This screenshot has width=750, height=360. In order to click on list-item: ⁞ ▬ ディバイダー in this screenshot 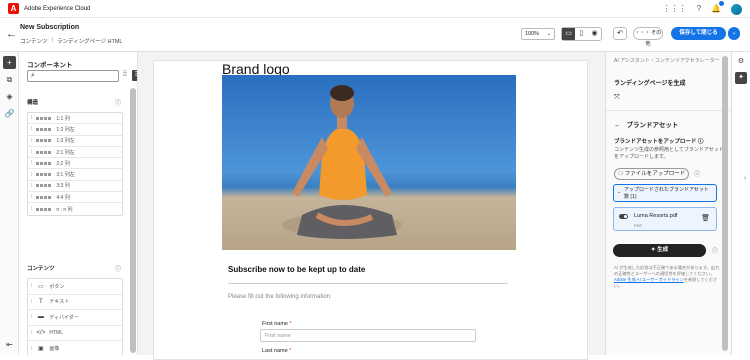, I will do `click(75, 318)`.